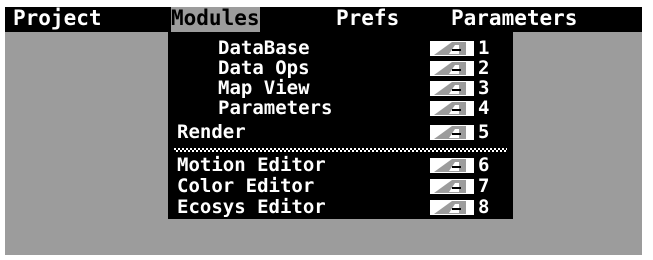  Describe the element at coordinates (251, 165) in the screenshot. I see `menu-item-label: Motion Editor` at that location.